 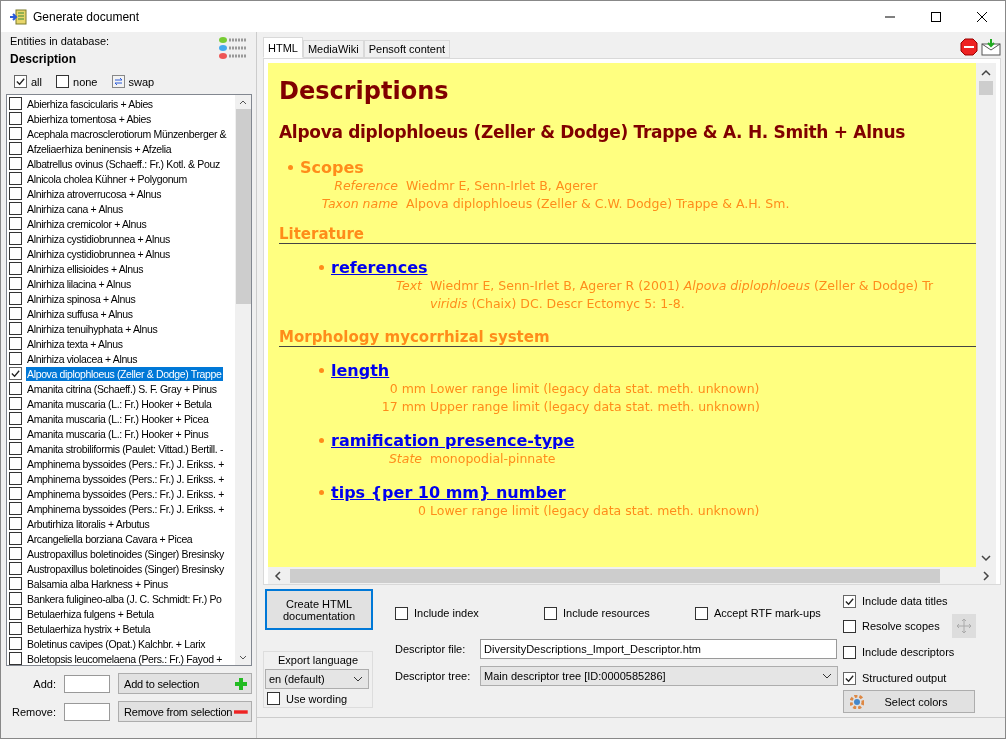 What do you see at coordinates (659, 675) in the screenshot?
I see `descriptor-tree-dropdown: Main descriptor tree [ID:0000585286]` at bounding box center [659, 675].